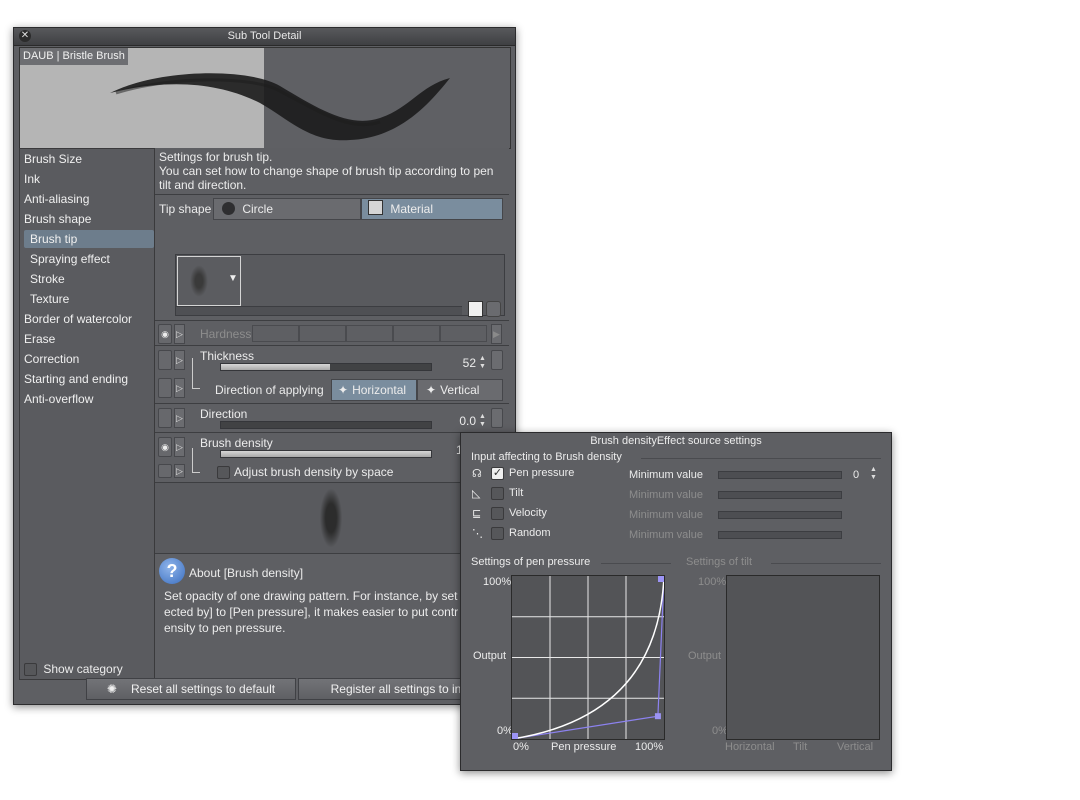  Describe the element at coordinates (497, 513) in the screenshot. I see `velocity-checkbox` at that location.